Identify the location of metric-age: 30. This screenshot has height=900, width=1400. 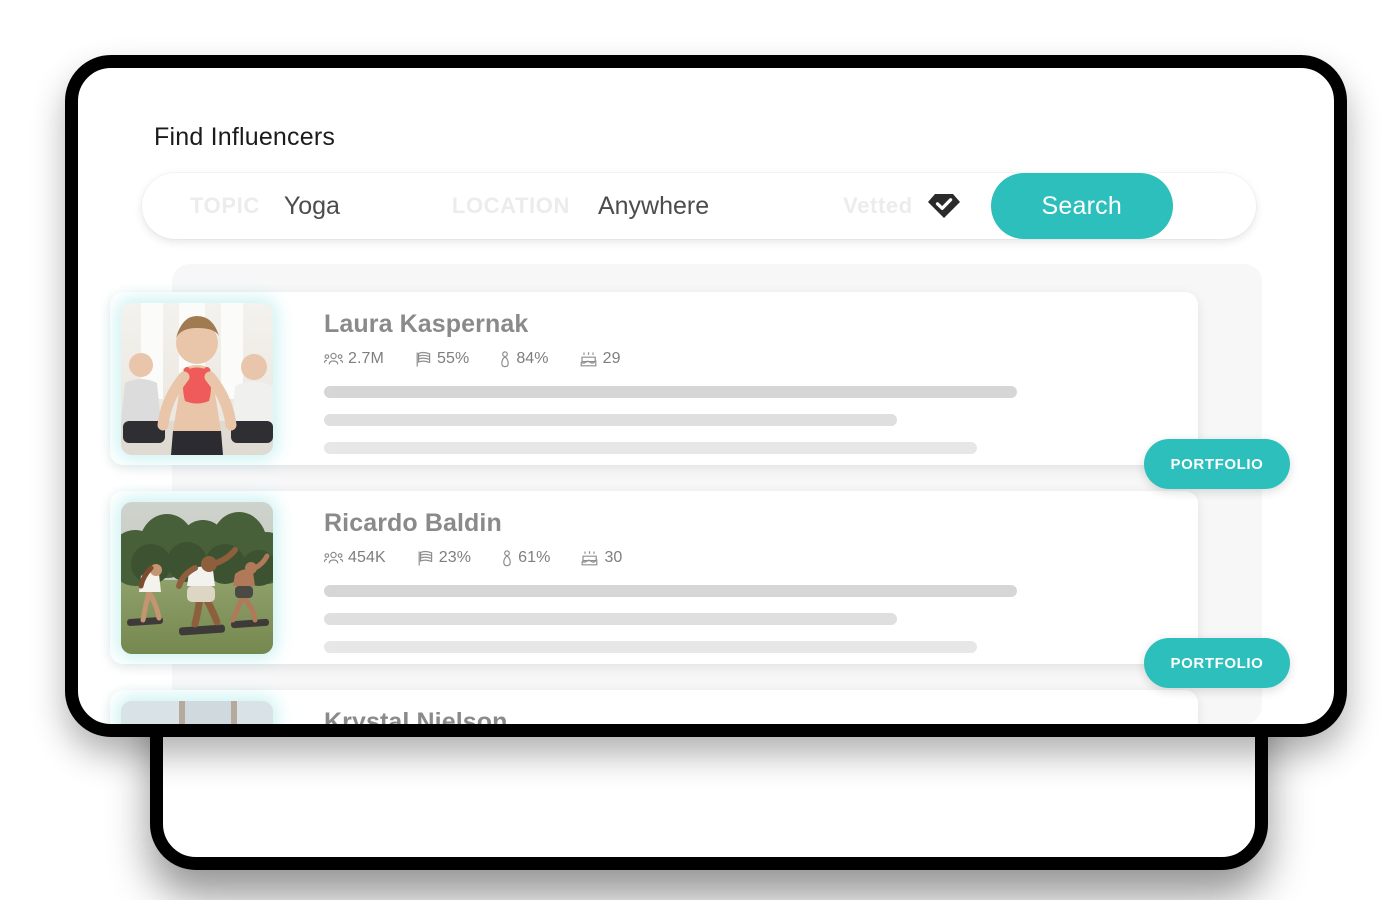
(601, 558).